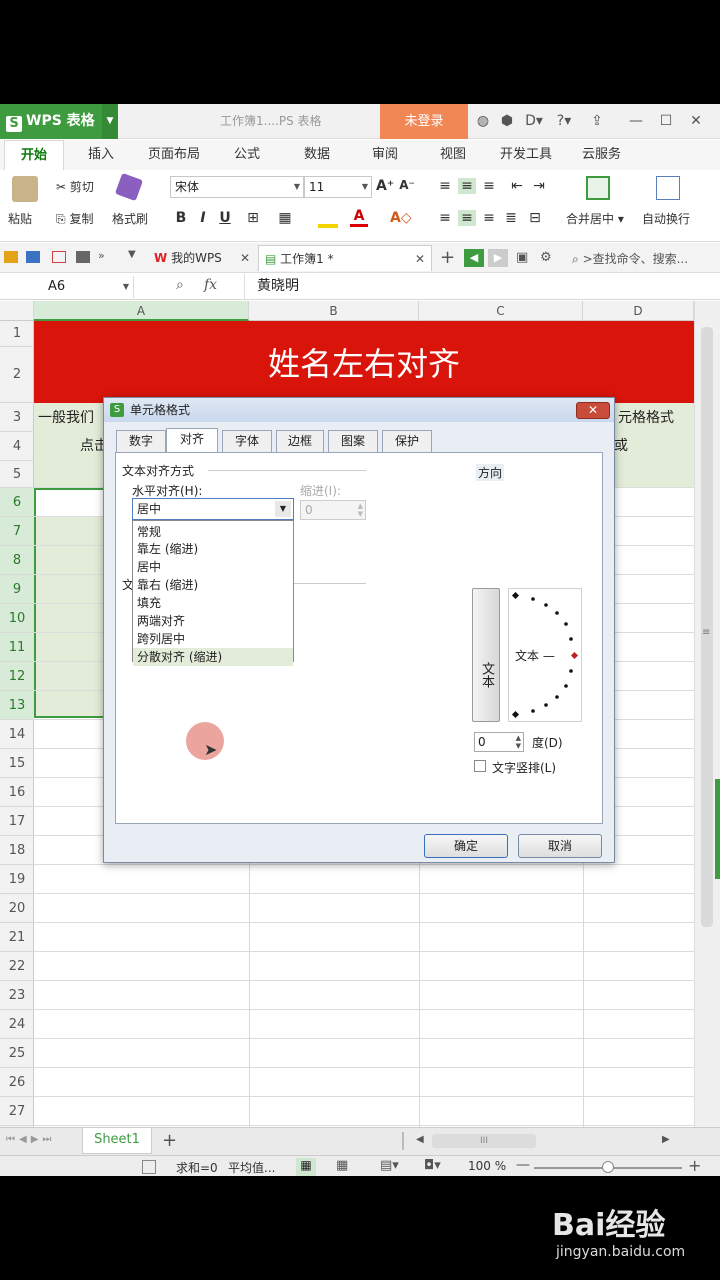 The height and width of the screenshot is (1280, 720). What do you see at coordinates (101, 155) in the screenshot?
I see `tab-insert: 插入` at bounding box center [101, 155].